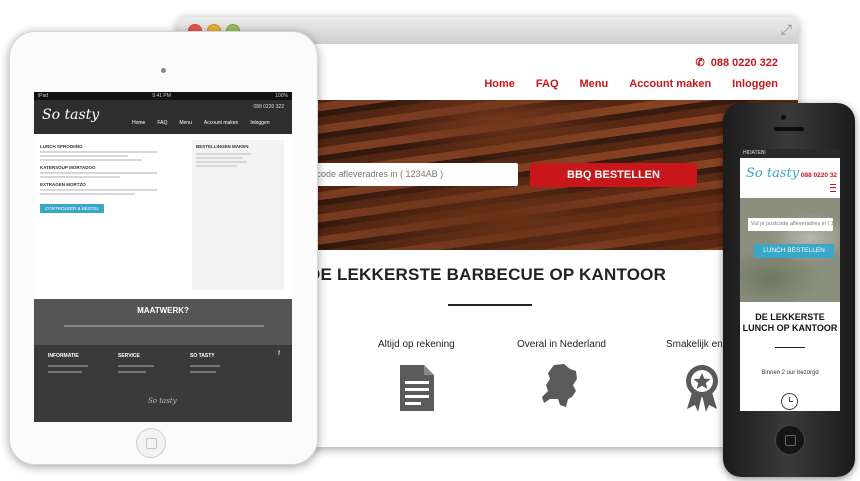 Image resolution: width=860 pixels, height=481 pixels. Describe the element at coordinates (201, 123) in the screenshot. I see `tablet-nav: Home FAQ Menu Account maken Inloggen` at that location.